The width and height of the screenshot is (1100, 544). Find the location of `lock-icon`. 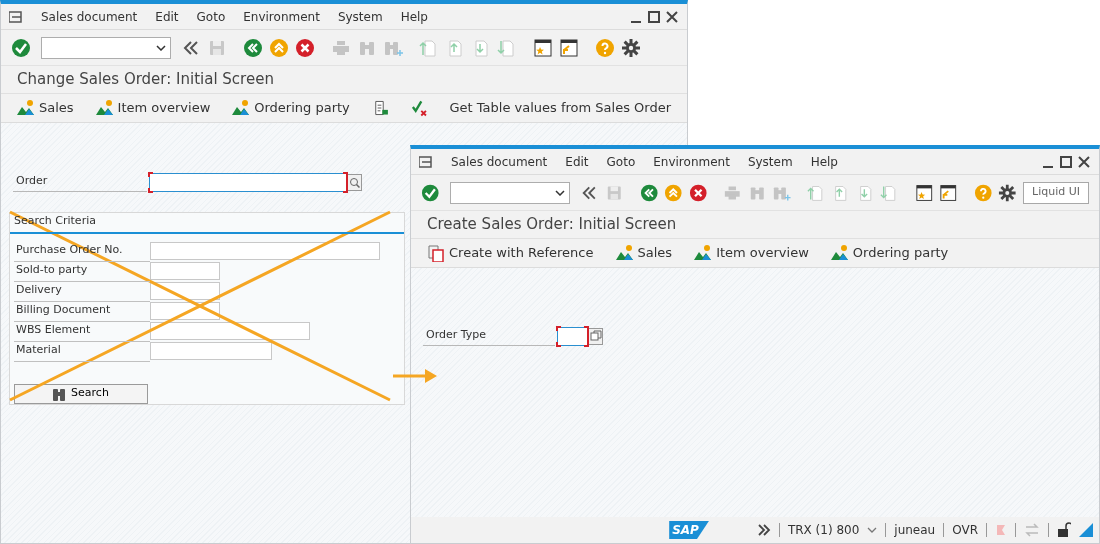

lock-icon is located at coordinates (1064, 530).